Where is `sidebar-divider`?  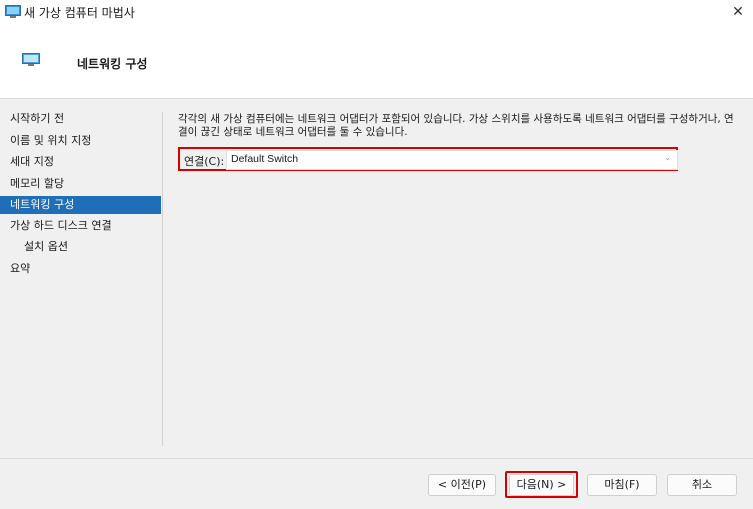 sidebar-divider is located at coordinates (162, 279).